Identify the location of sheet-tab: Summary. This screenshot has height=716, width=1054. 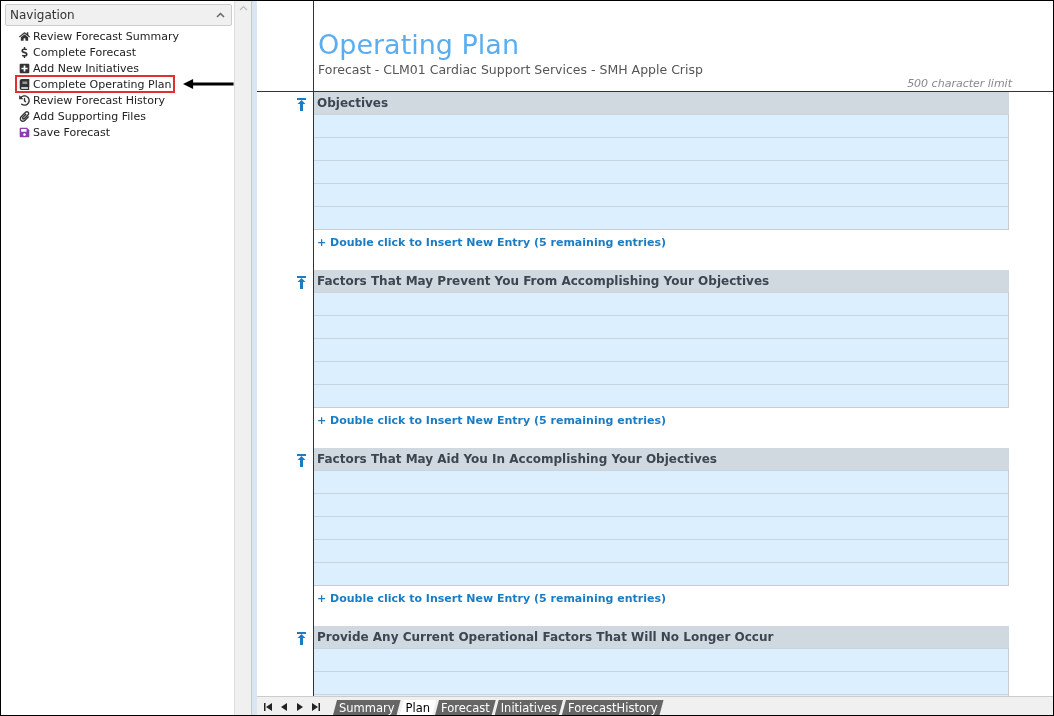
(367, 707).